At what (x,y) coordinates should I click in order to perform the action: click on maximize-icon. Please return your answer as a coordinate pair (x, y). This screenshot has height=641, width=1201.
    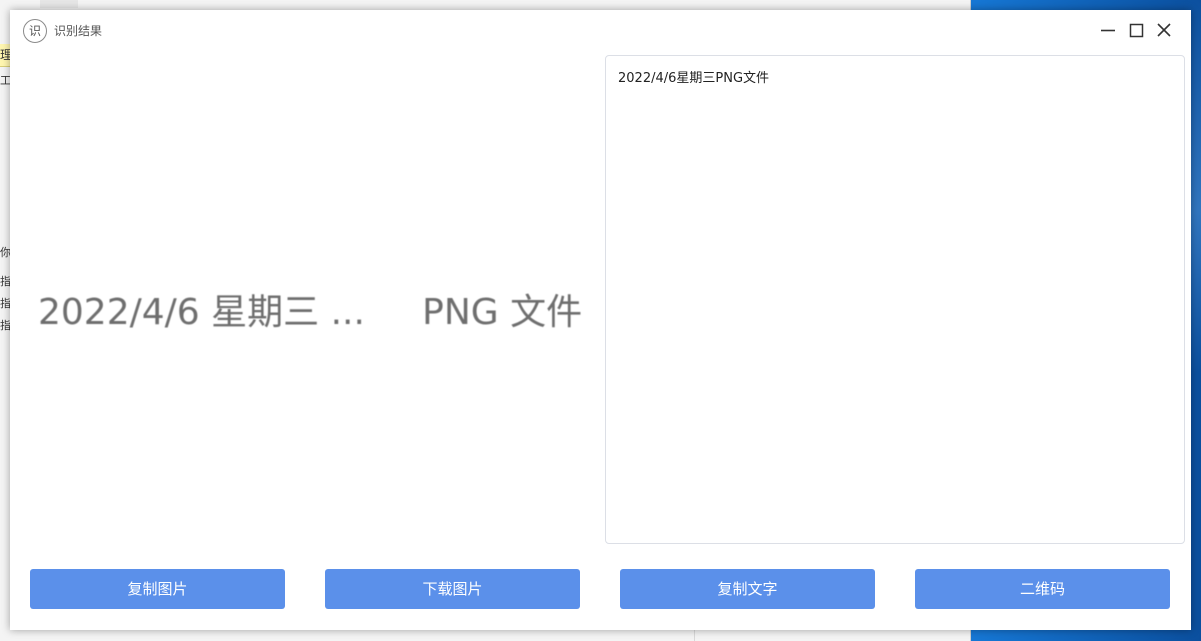
    Looking at the image, I should click on (1136, 30).